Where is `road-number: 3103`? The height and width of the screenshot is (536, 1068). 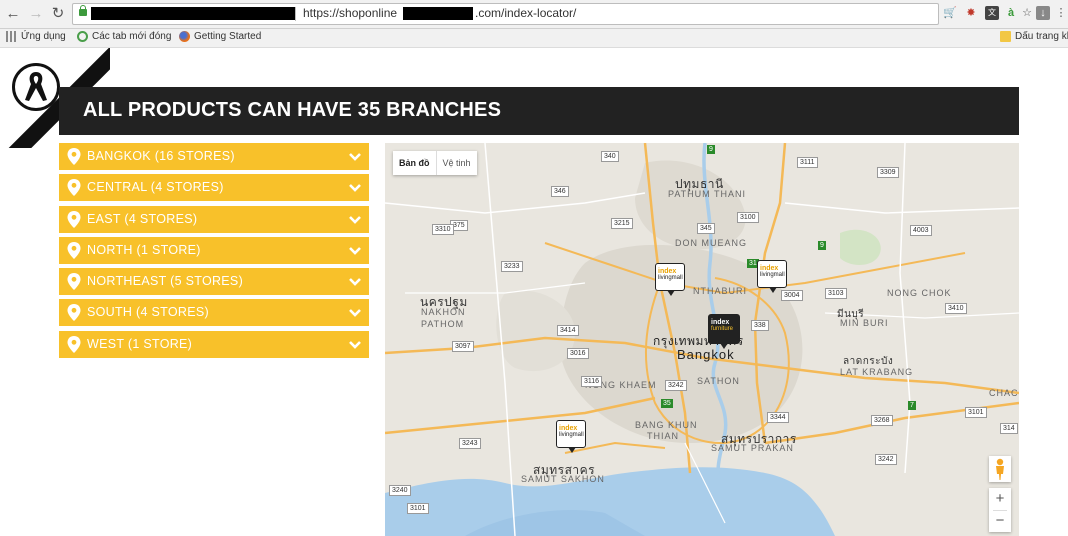 road-number: 3103 is located at coordinates (836, 293).